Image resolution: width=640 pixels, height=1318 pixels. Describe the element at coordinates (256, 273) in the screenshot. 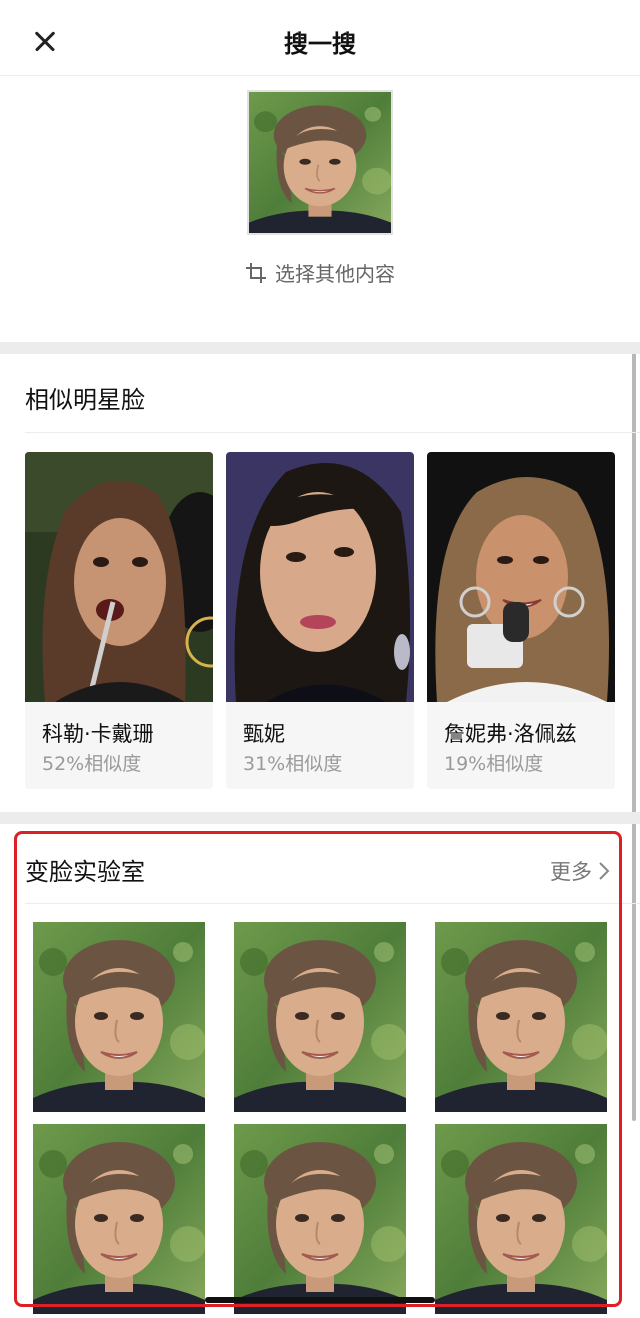

I see `crop-icon` at that location.